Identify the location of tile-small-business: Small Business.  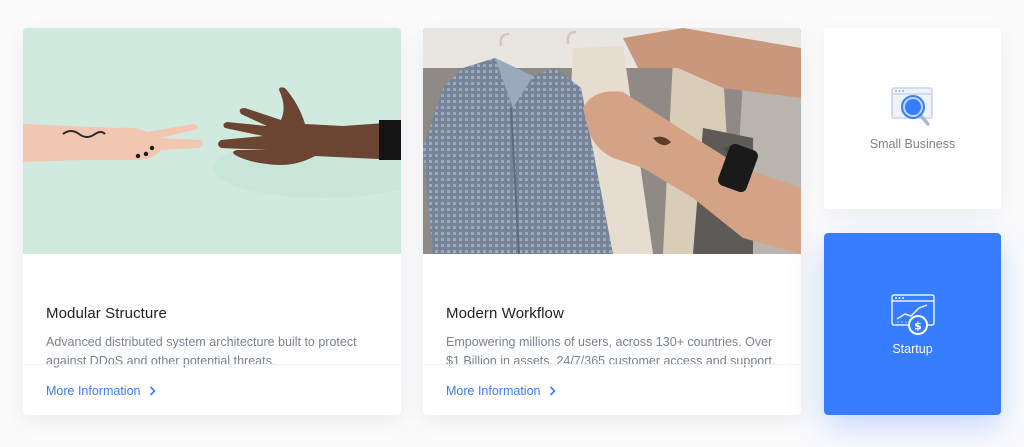
(912, 118).